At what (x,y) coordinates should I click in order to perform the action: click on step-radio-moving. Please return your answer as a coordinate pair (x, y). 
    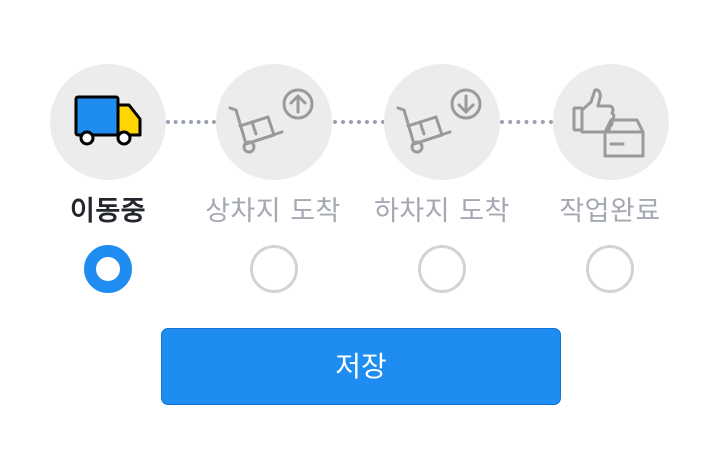
    Looking at the image, I should click on (108, 269).